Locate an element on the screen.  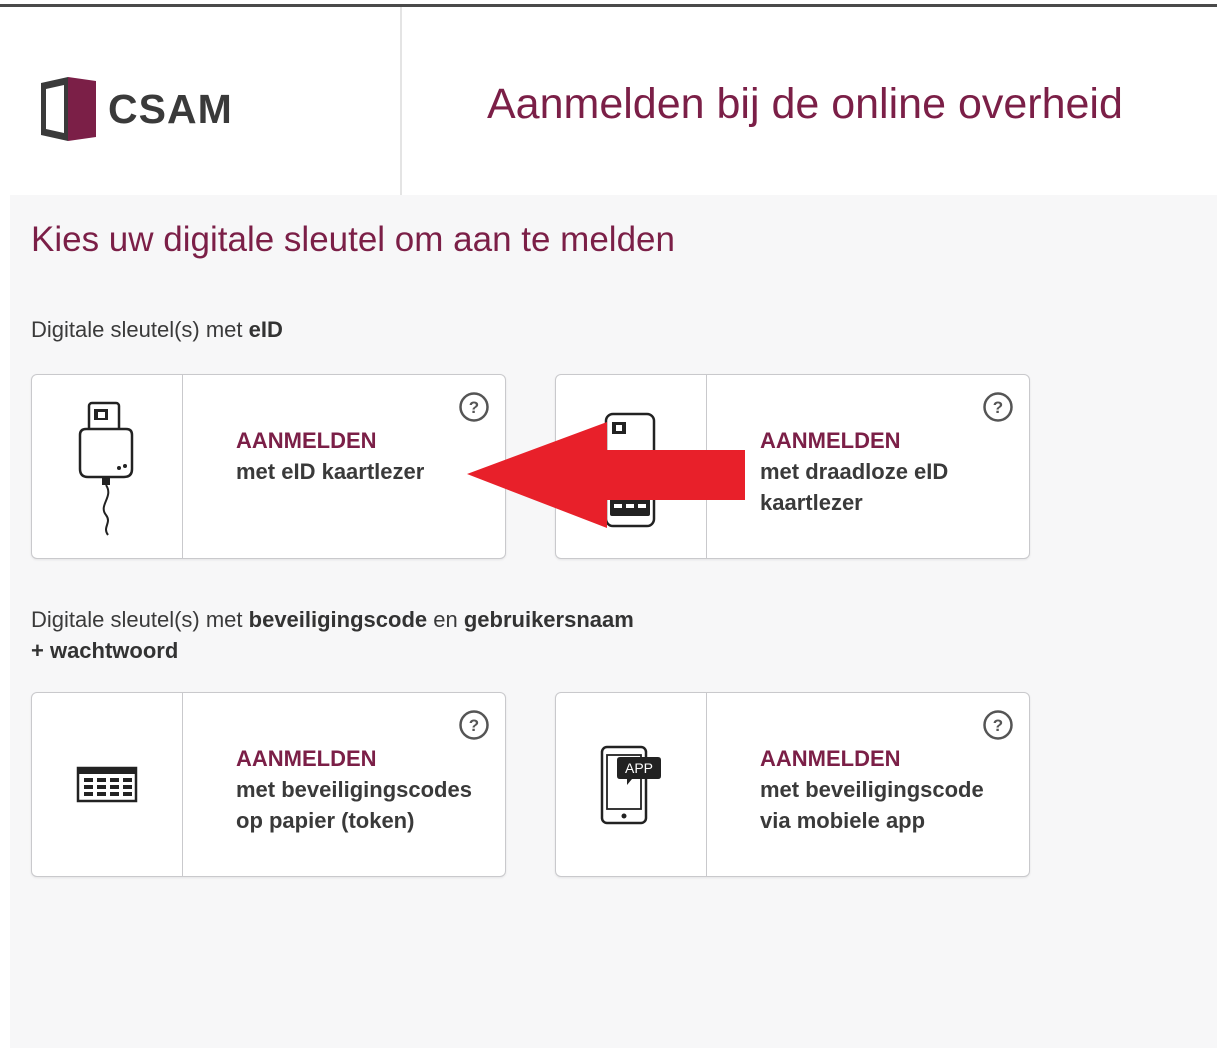
csam-door-icon is located at coordinates (68, 109).